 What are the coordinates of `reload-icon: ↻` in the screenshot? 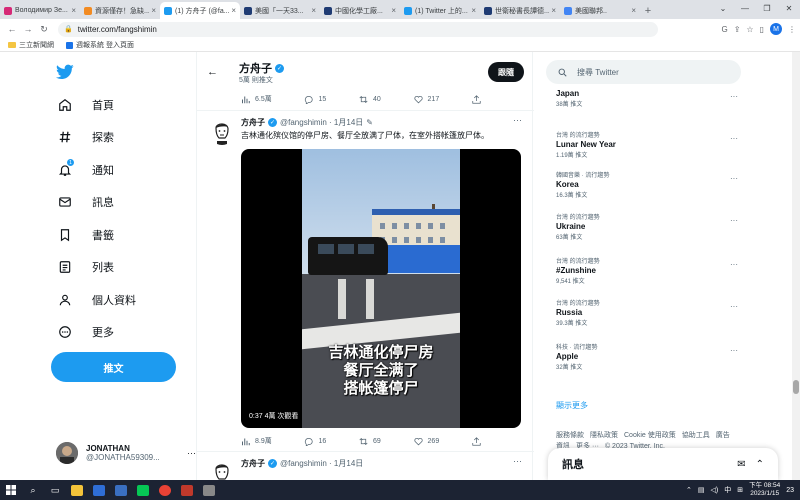 It's located at (44, 29).